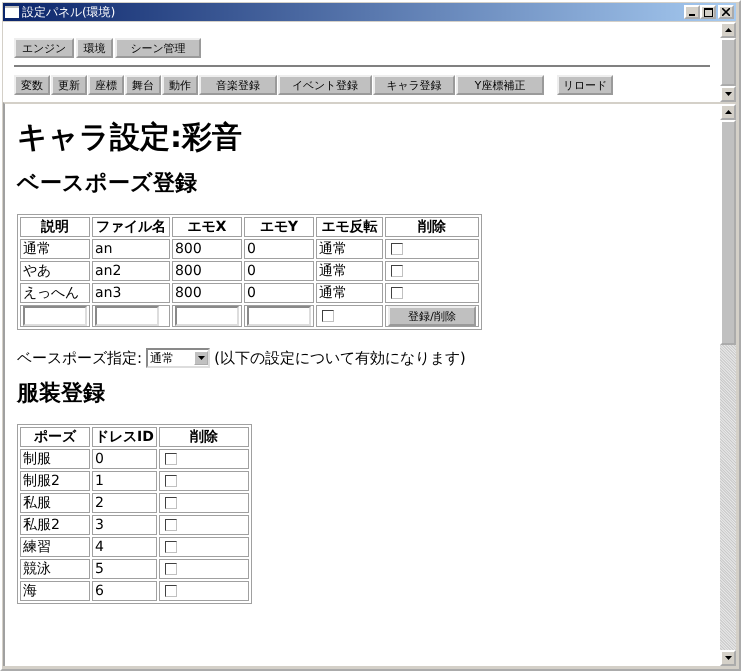  Describe the element at coordinates (124, 591) in the screenshot. I see `table-cell: 6` at that location.